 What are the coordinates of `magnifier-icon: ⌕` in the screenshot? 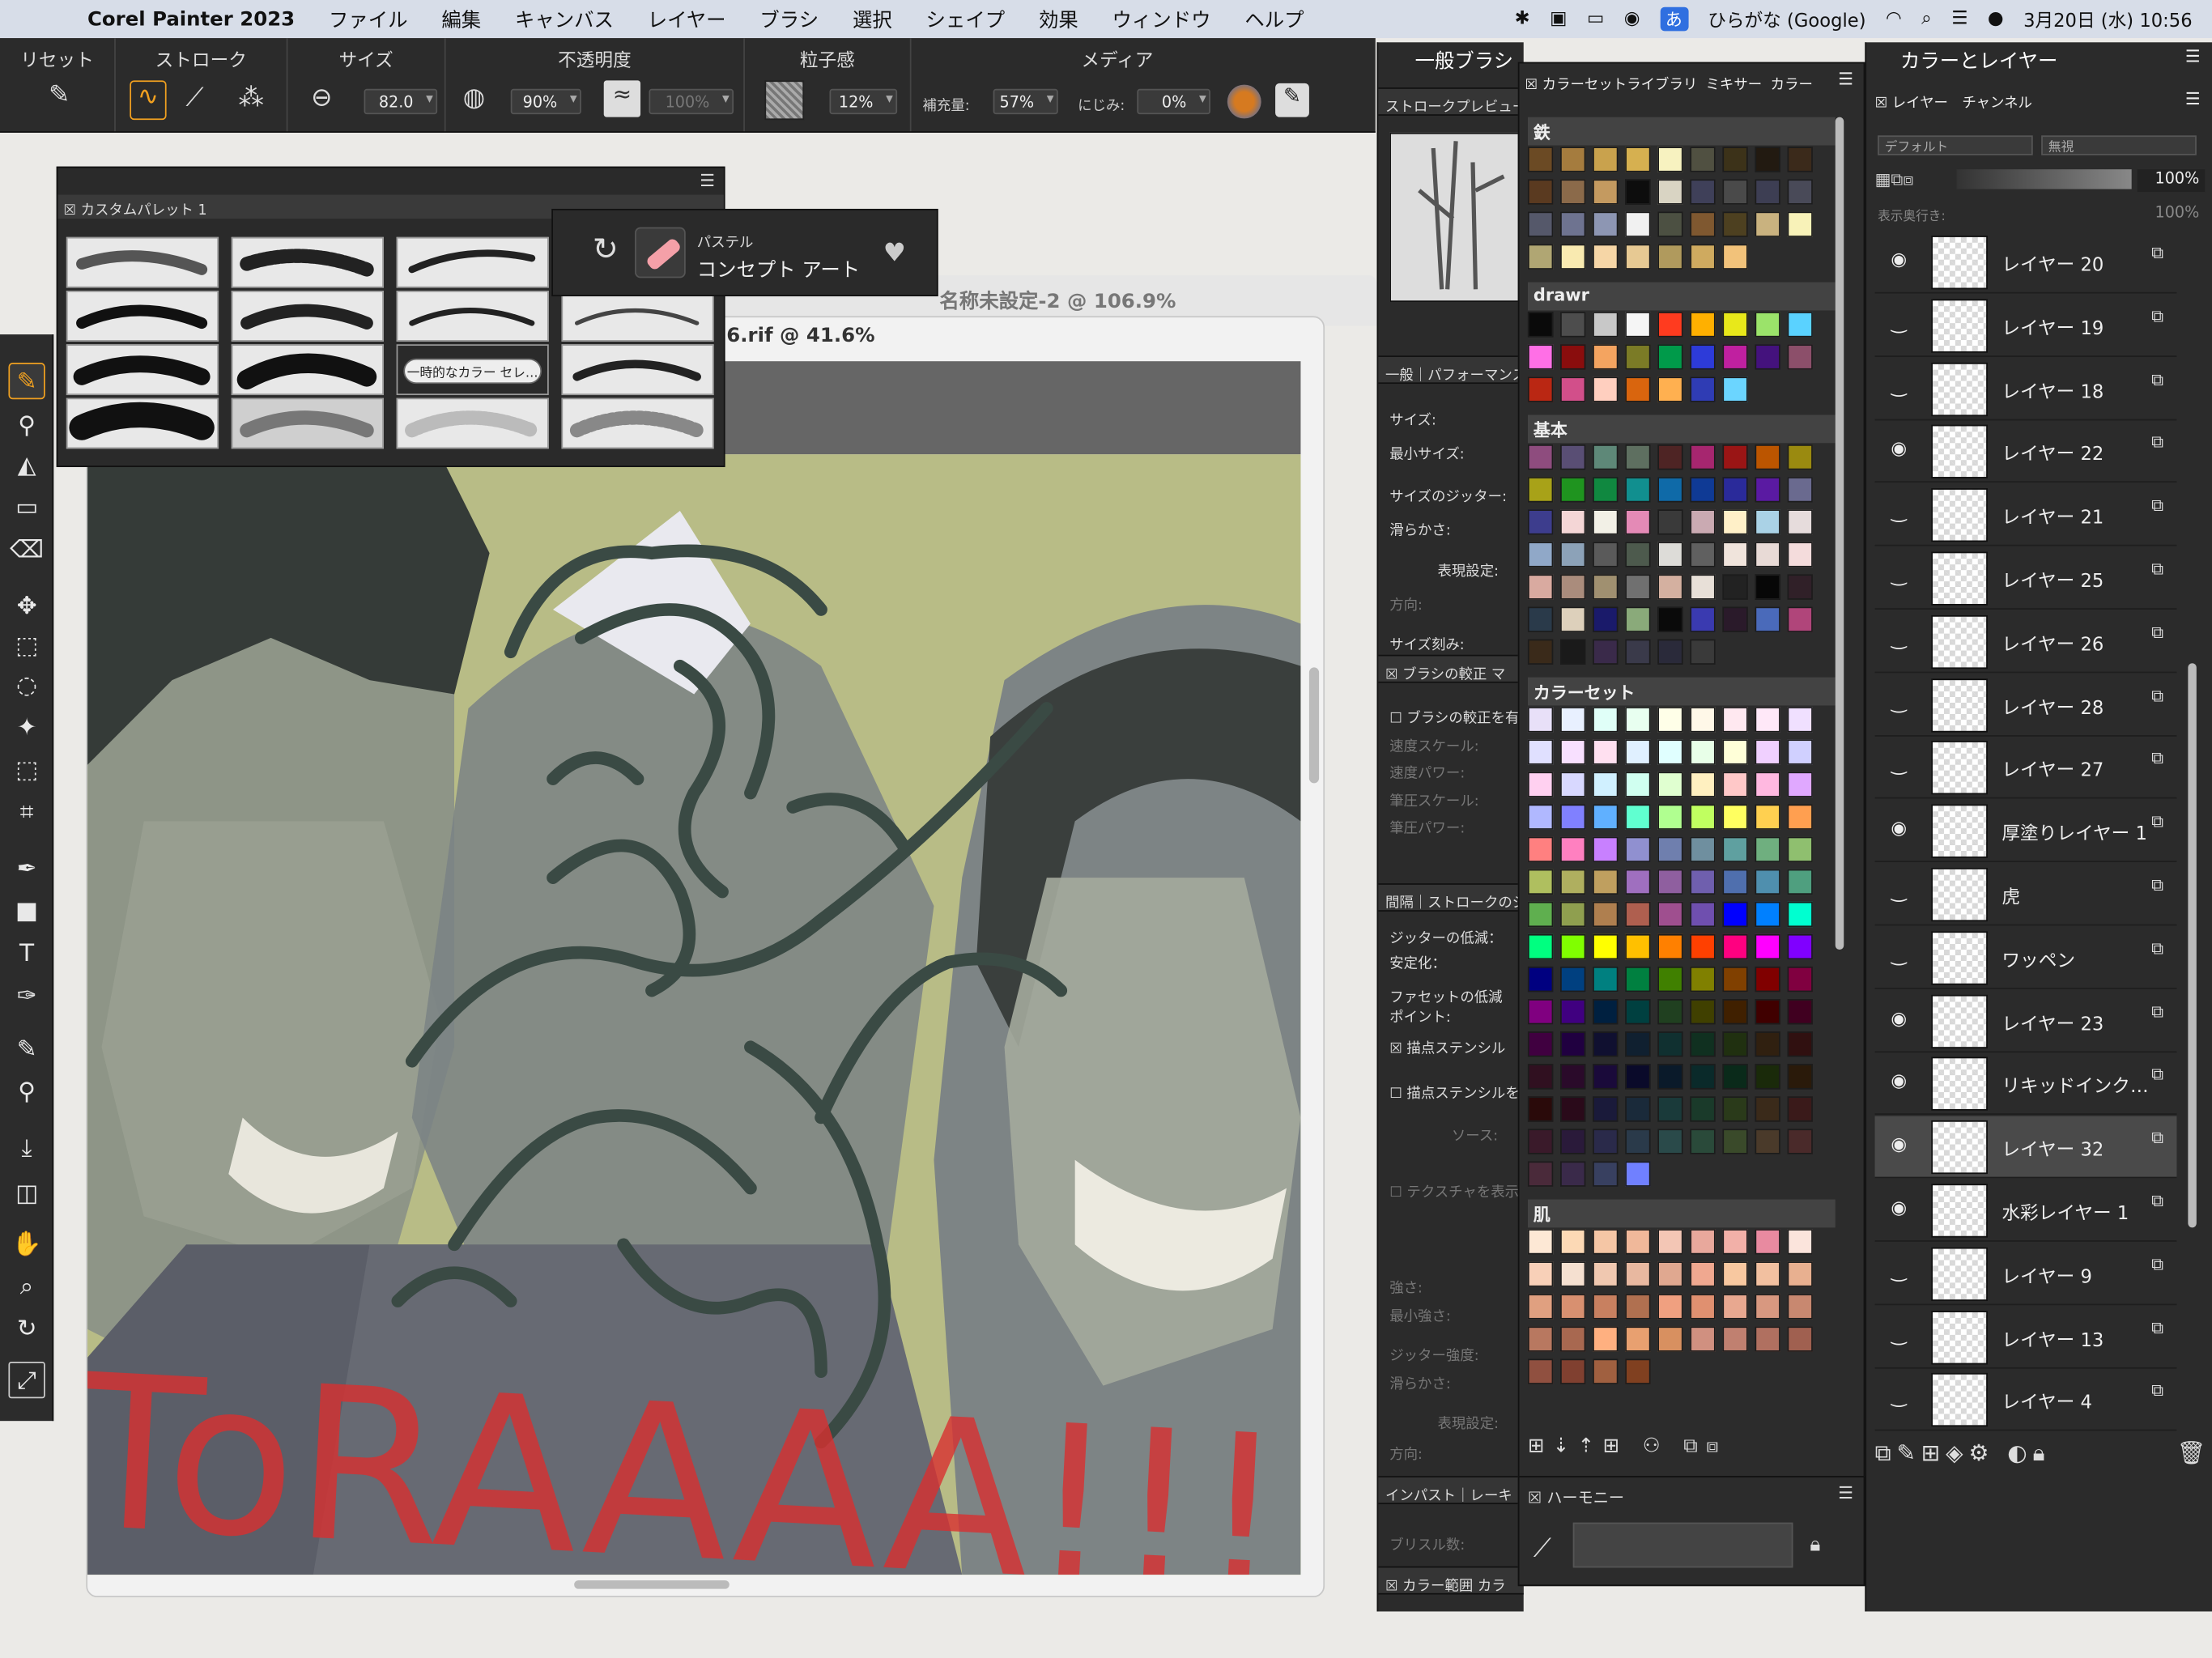 It's located at (27, 1287).